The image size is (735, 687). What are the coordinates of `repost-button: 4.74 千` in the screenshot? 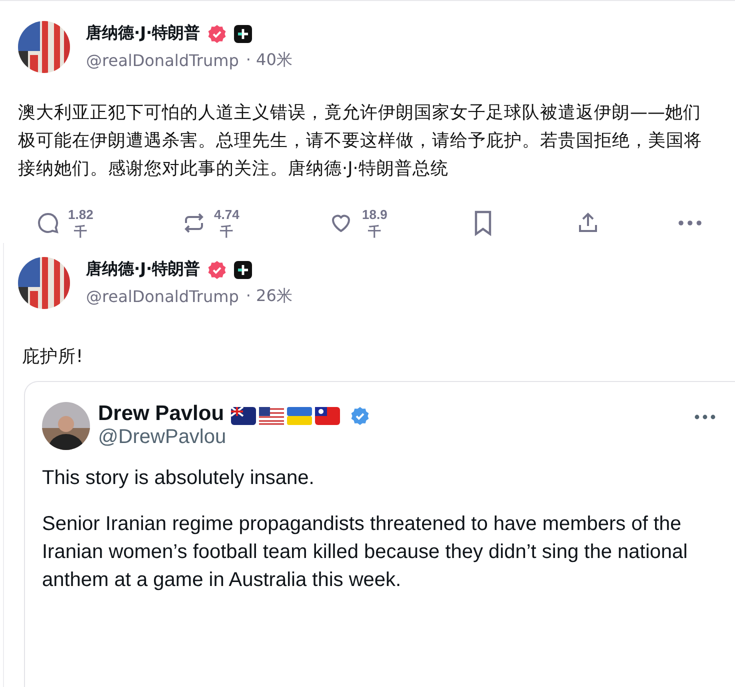 It's located at (255, 223).